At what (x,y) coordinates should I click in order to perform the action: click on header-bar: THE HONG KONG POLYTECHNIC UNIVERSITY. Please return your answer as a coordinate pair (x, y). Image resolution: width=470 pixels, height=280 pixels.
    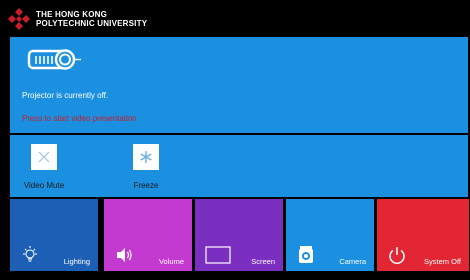
    Looking at the image, I should click on (235, 18).